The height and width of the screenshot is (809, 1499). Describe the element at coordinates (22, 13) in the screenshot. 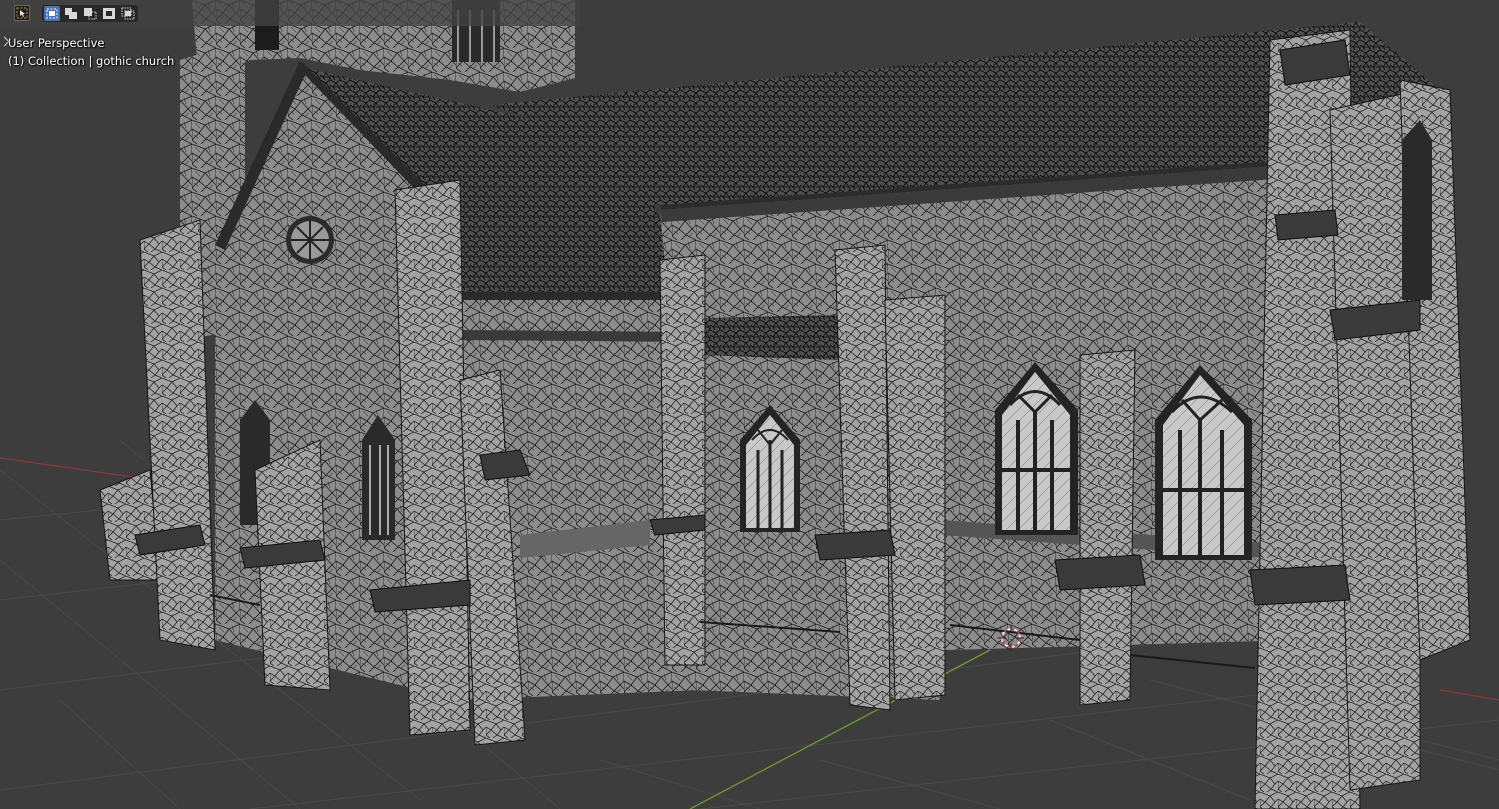

I see `select-cursor-icon` at that location.